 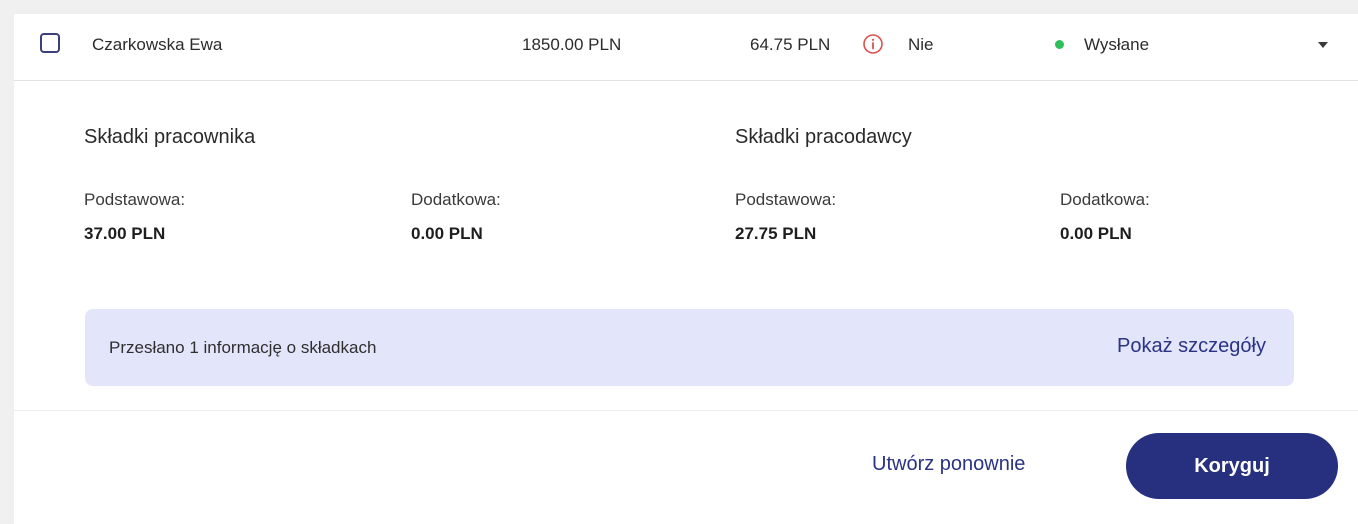 I want to click on show-details-link: Pokaż szczegóły, so click(x=1191, y=346).